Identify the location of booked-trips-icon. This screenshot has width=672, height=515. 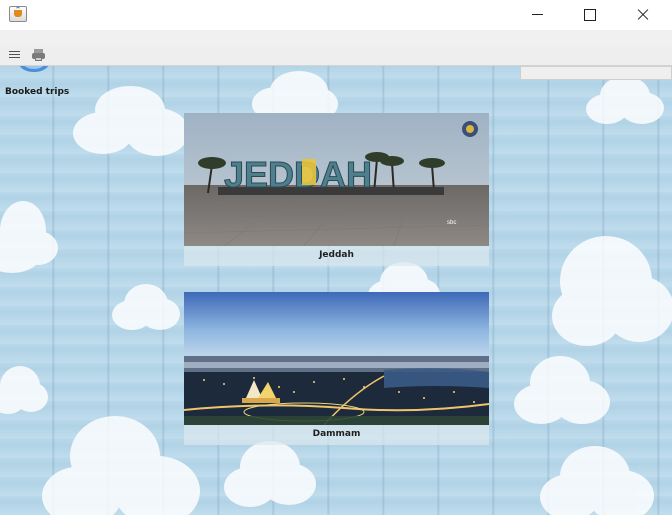
(34, 69).